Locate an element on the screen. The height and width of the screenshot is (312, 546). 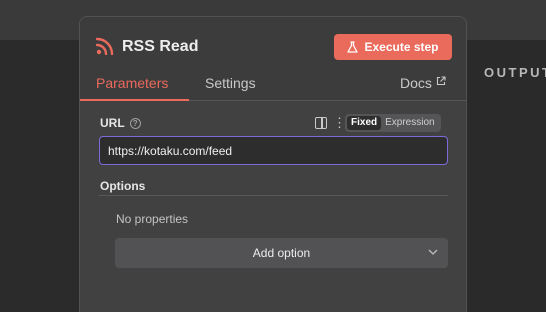
mode-expression-option: Expression is located at coordinates (409, 123).